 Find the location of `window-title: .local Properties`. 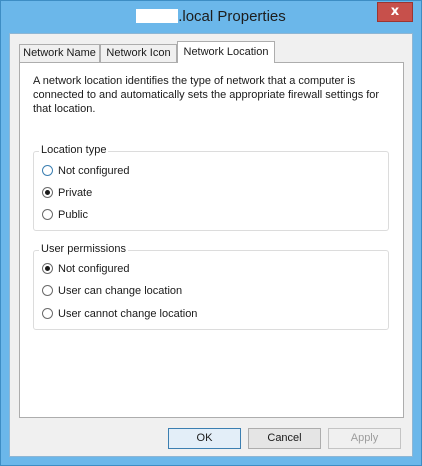

window-title: .local Properties is located at coordinates (211, 16).